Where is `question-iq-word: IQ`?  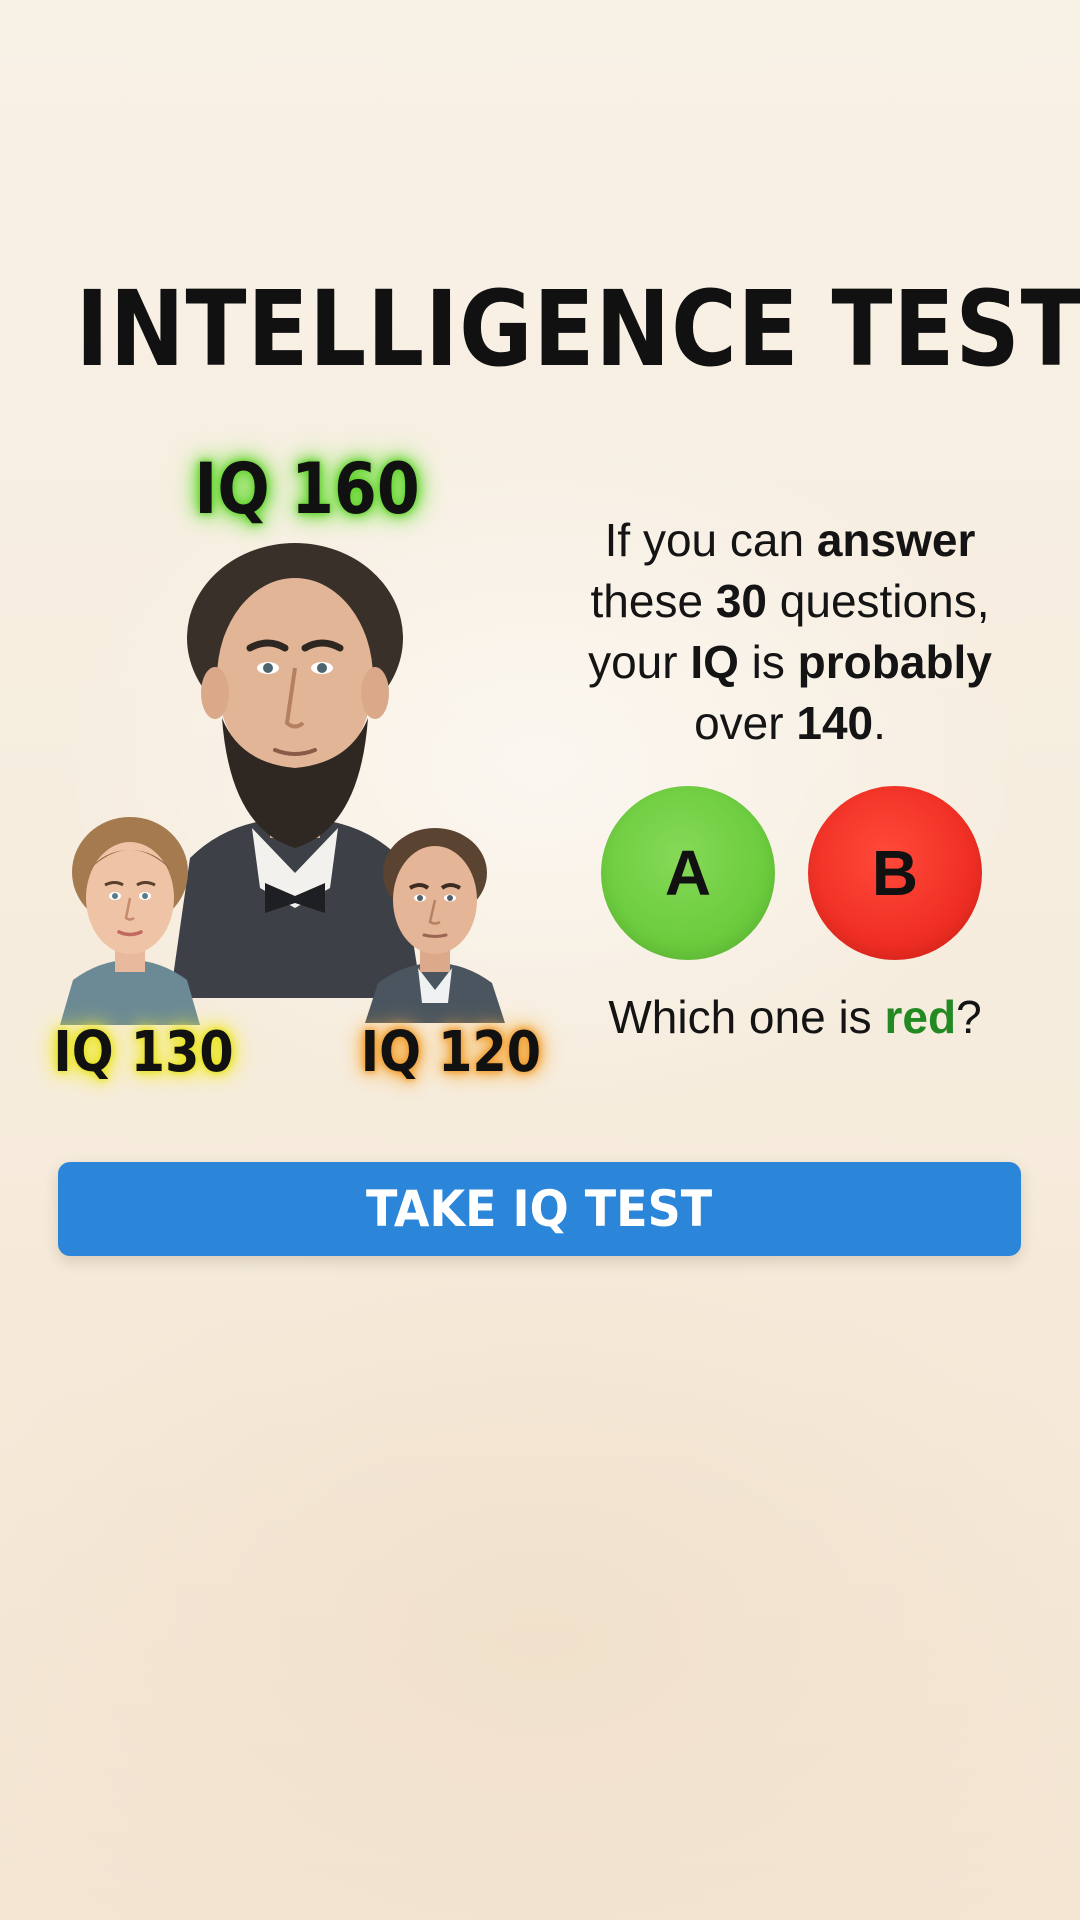
question-iq-word: IQ is located at coordinates (714, 662).